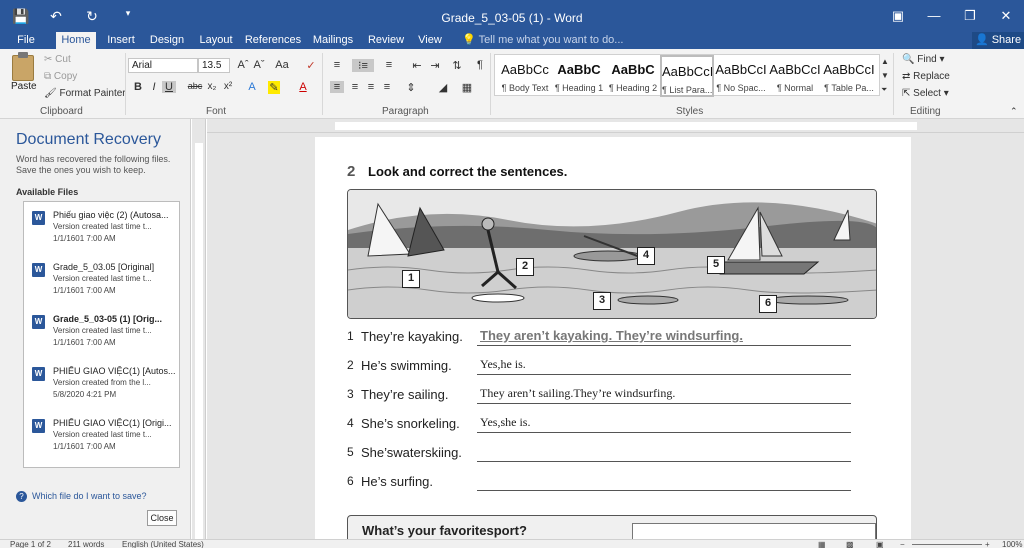 The image size is (1024, 548). I want to click on exercise-answer: Yes,she is., so click(505, 422).